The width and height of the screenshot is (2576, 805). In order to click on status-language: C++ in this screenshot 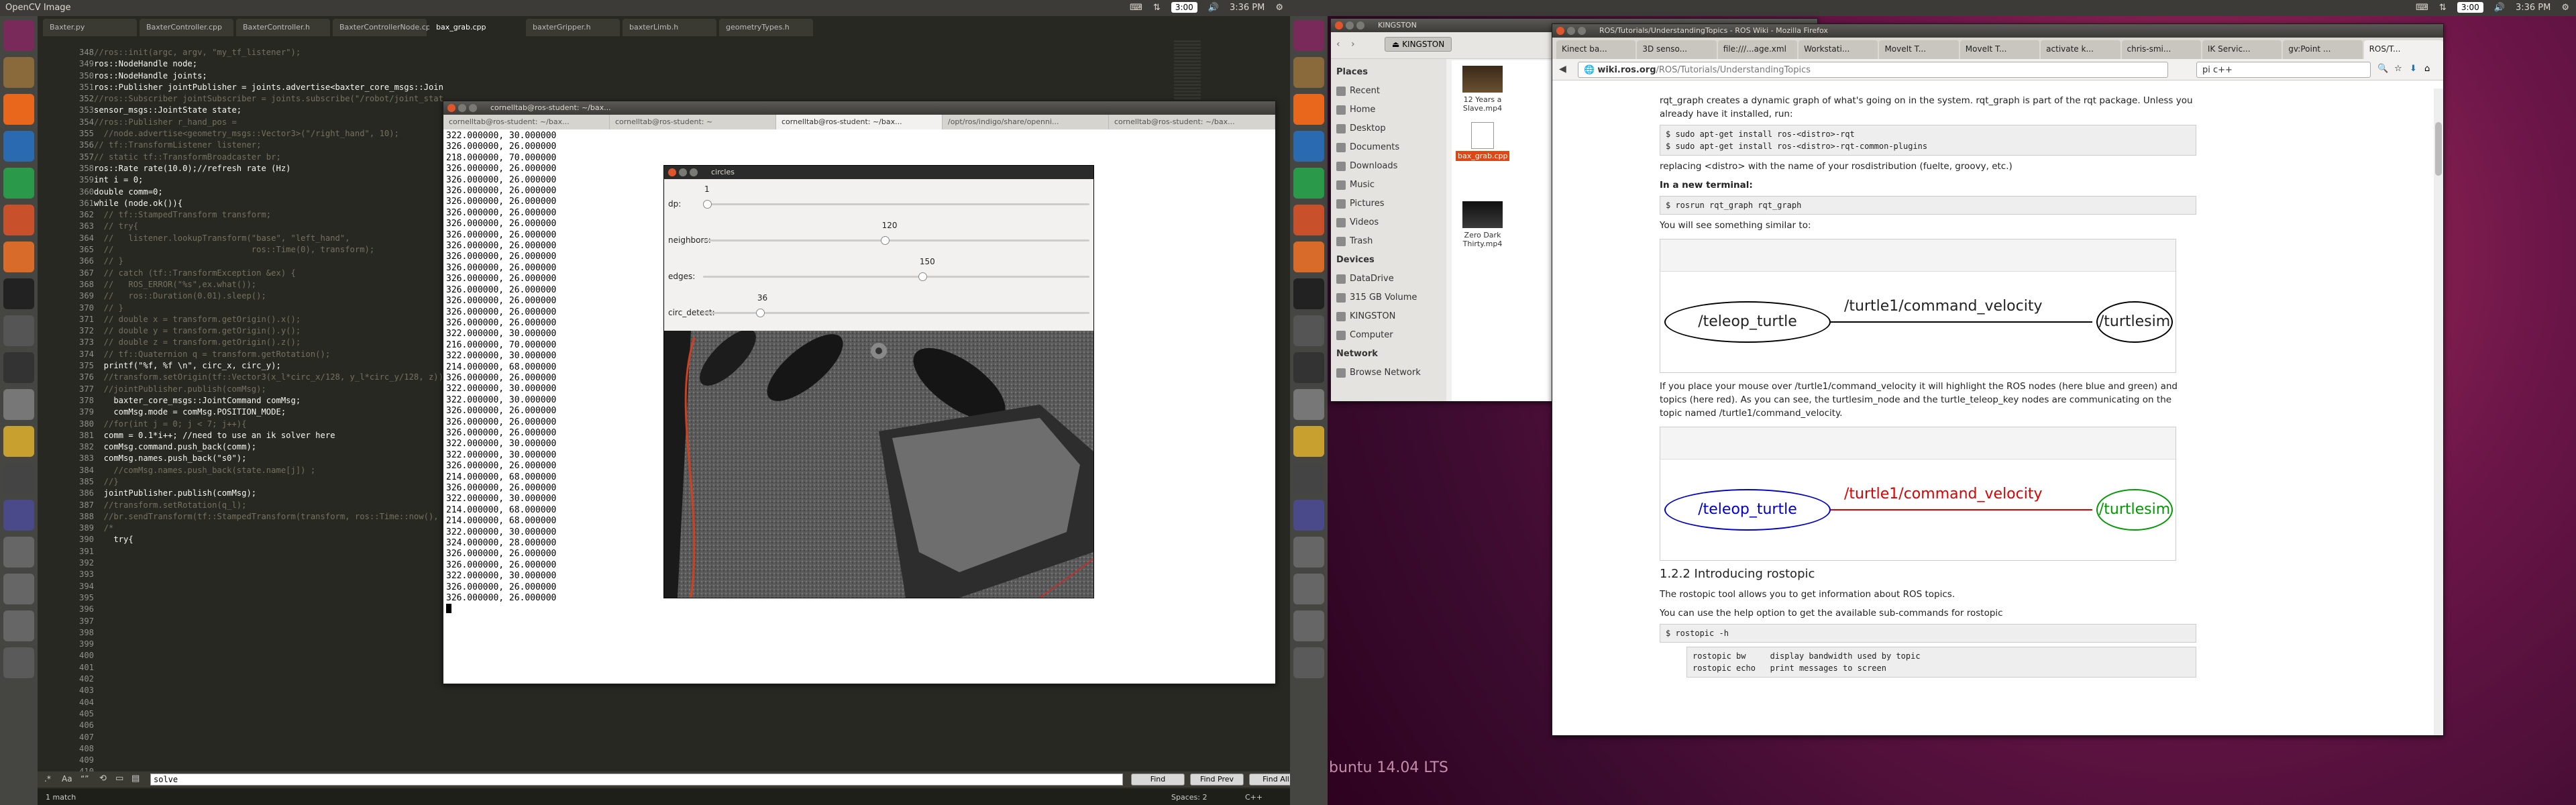, I will do `click(1254, 797)`.